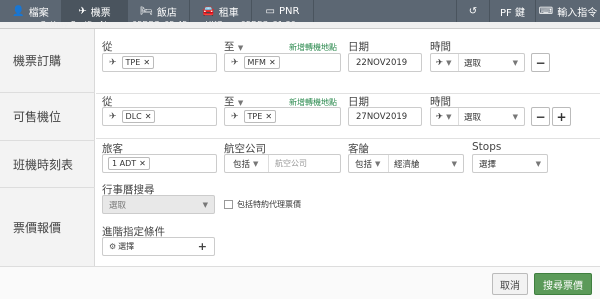  What do you see at coordinates (202, 246) in the screenshot?
I see `plus-icon: +` at bounding box center [202, 246].